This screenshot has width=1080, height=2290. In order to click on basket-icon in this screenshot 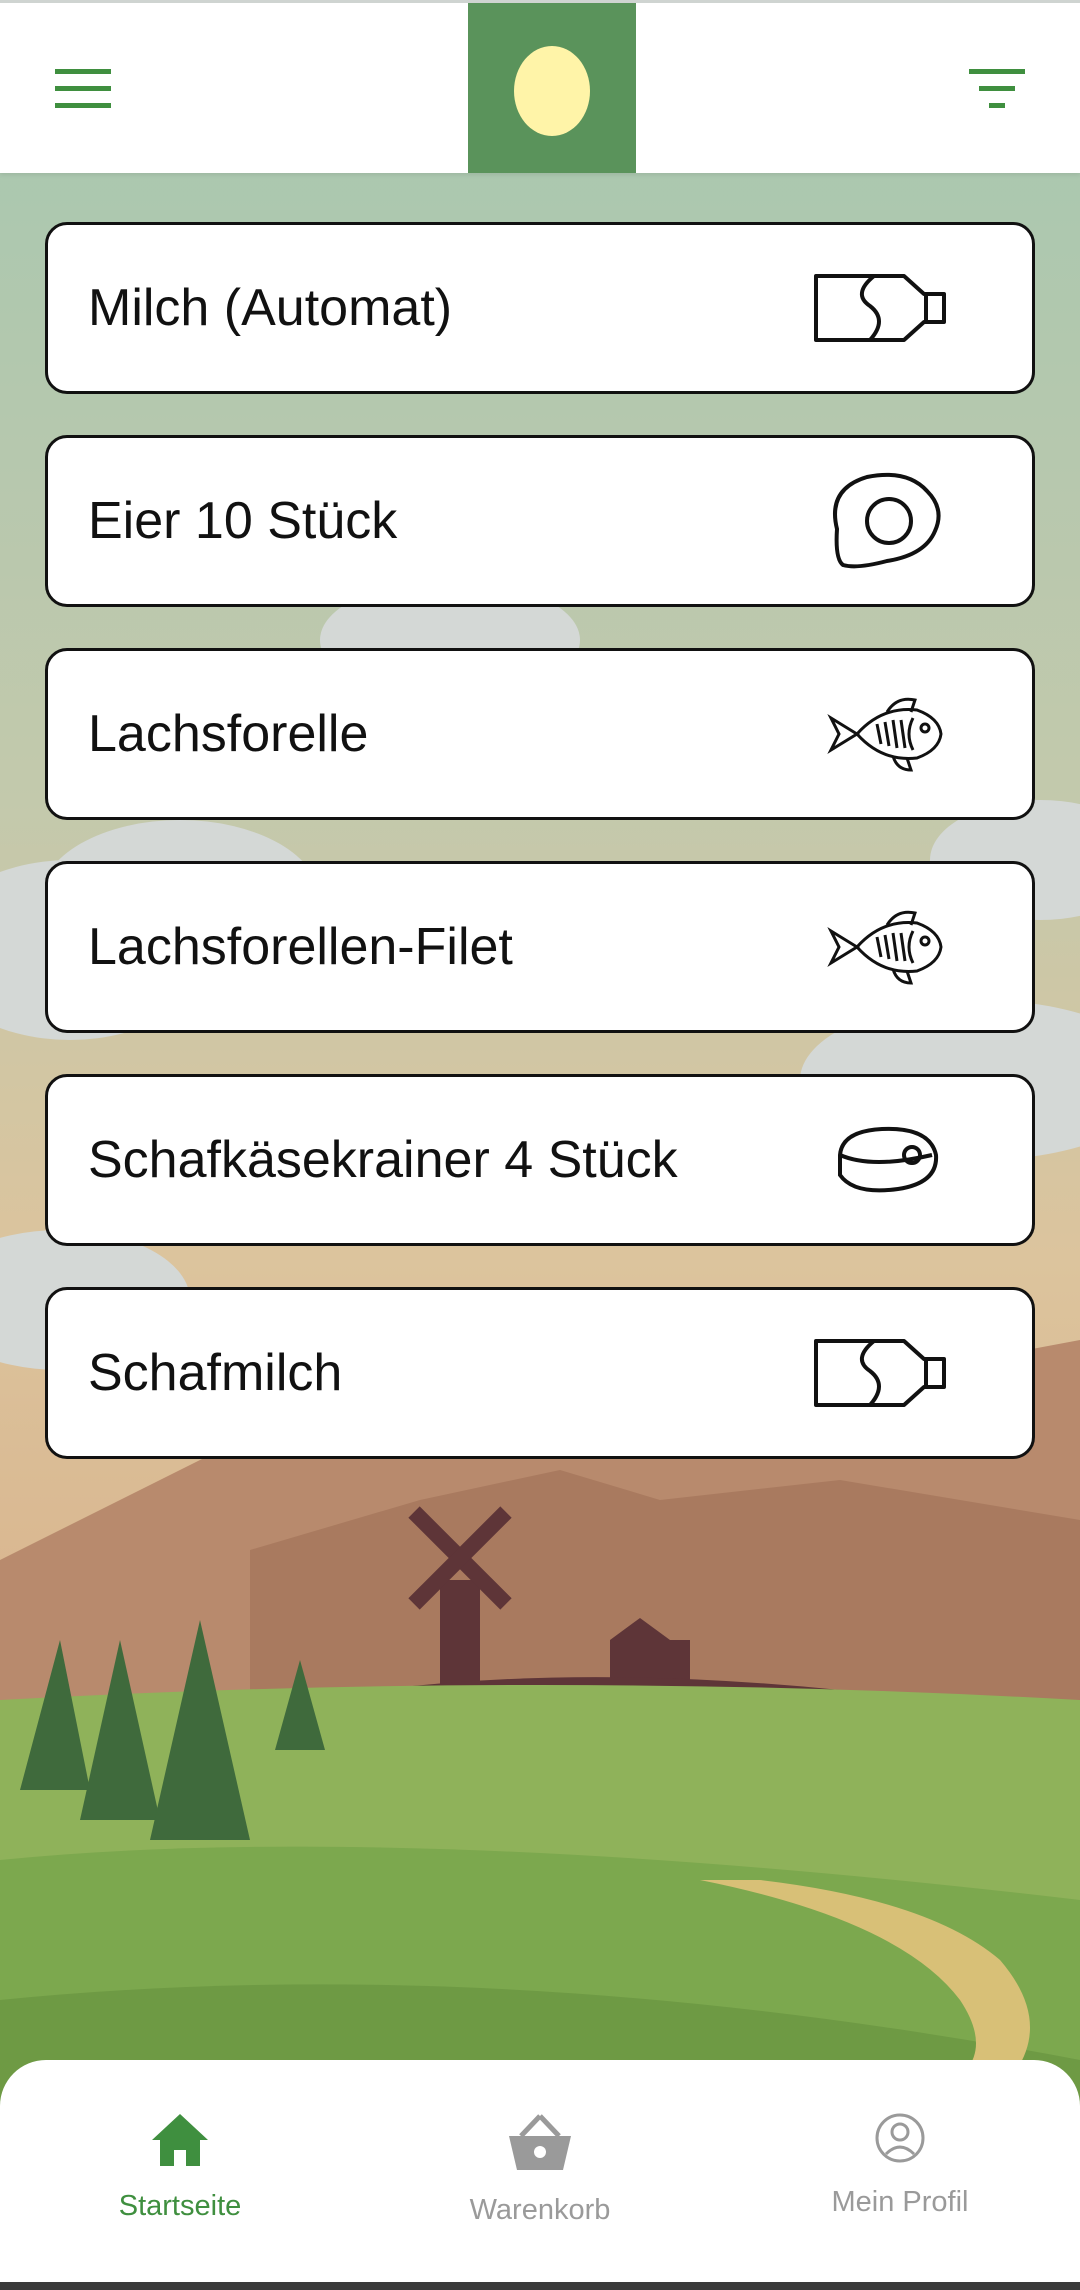, I will do `click(540, 2142)`.